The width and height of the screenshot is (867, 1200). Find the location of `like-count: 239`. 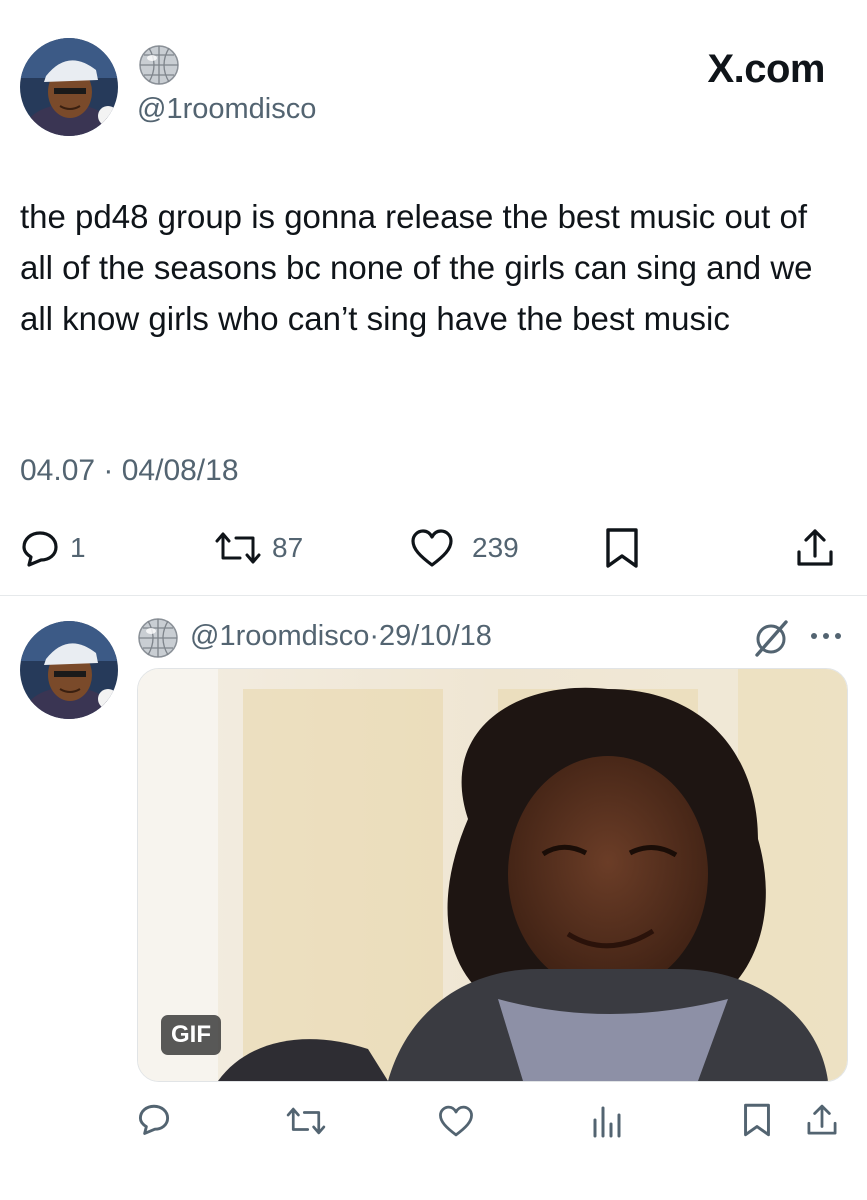

like-count: 239 is located at coordinates (495, 547).